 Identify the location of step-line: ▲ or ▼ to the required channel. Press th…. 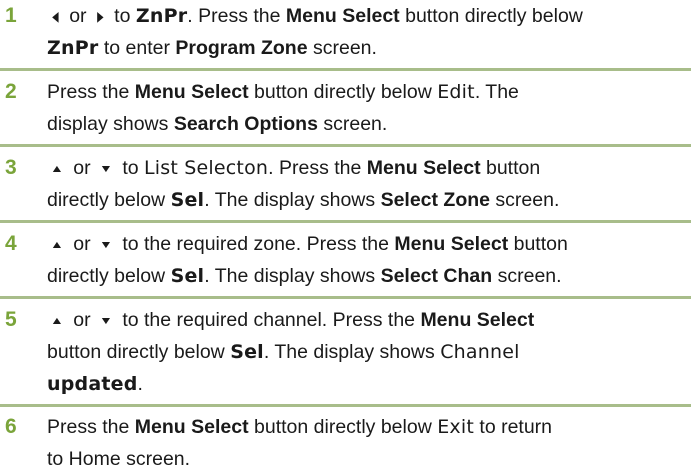
(368, 320).